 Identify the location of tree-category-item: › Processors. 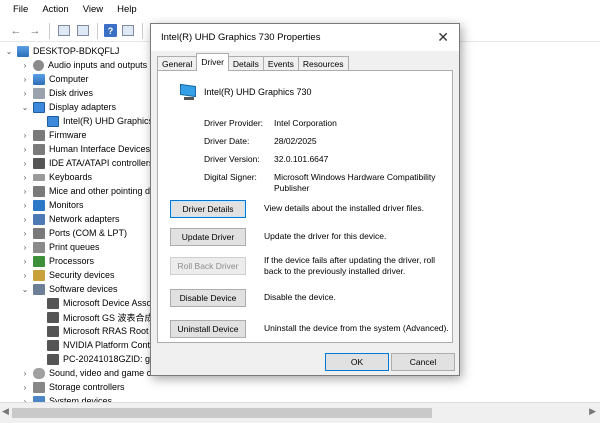
(57, 261).